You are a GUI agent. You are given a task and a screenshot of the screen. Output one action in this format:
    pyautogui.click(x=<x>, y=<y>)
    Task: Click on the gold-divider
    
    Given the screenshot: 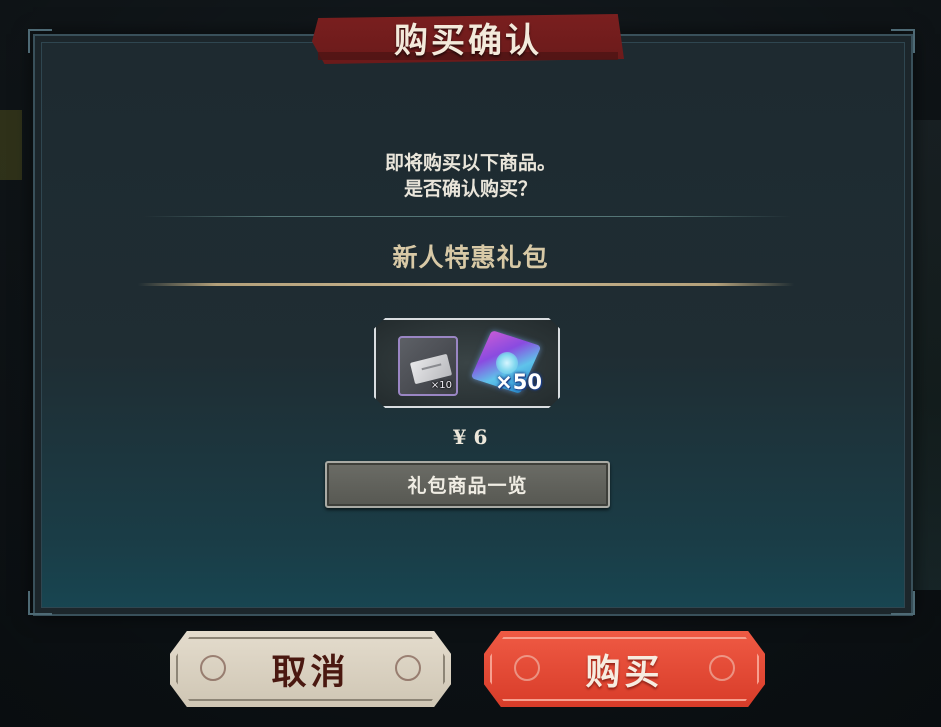 What is the action you would take?
    pyautogui.click(x=466, y=284)
    